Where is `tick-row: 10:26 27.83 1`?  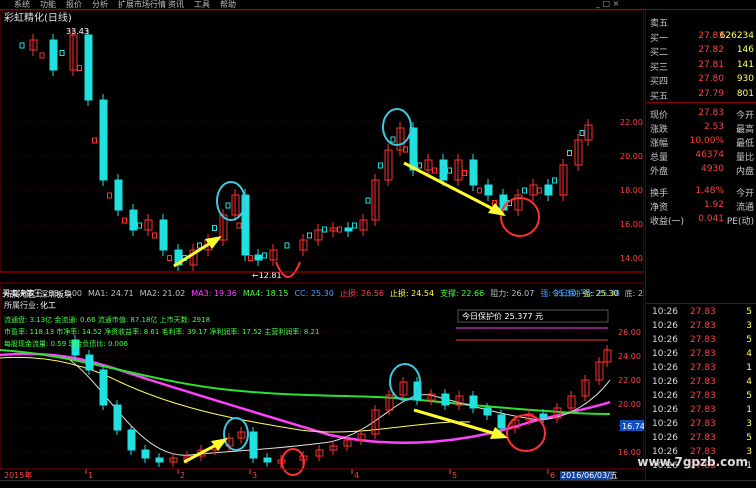
tick-row: 10:26 27.83 1 is located at coordinates (703, 412).